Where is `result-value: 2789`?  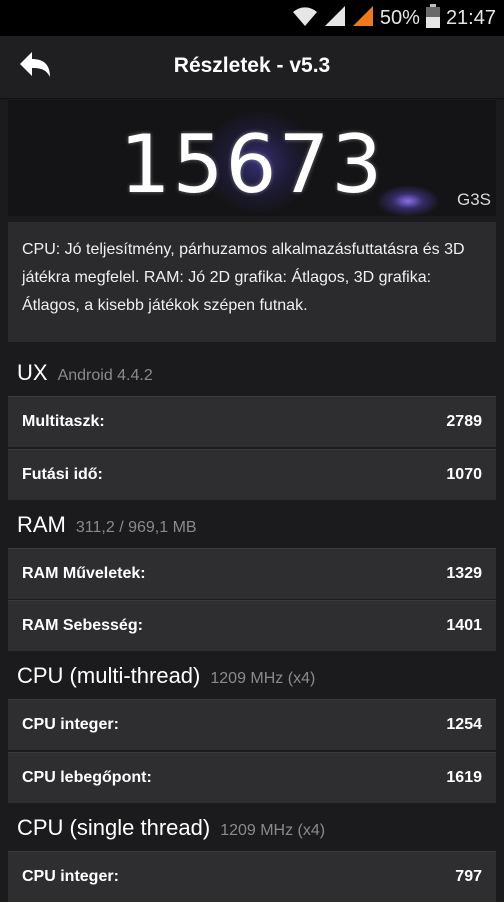 result-value: 2789 is located at coordinates (464, 421).